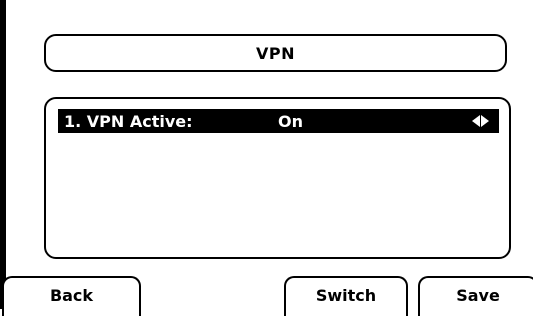 The height and width of the screenshot is (316, 533). I want to click on page-title: VPN, so click(275, 53).